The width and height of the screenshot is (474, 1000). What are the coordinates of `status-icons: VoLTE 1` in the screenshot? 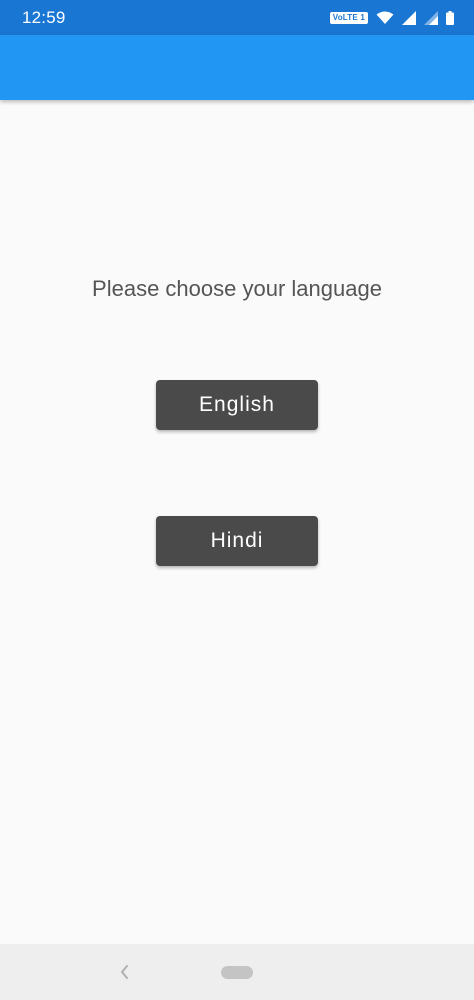 It's located at (391, 17).